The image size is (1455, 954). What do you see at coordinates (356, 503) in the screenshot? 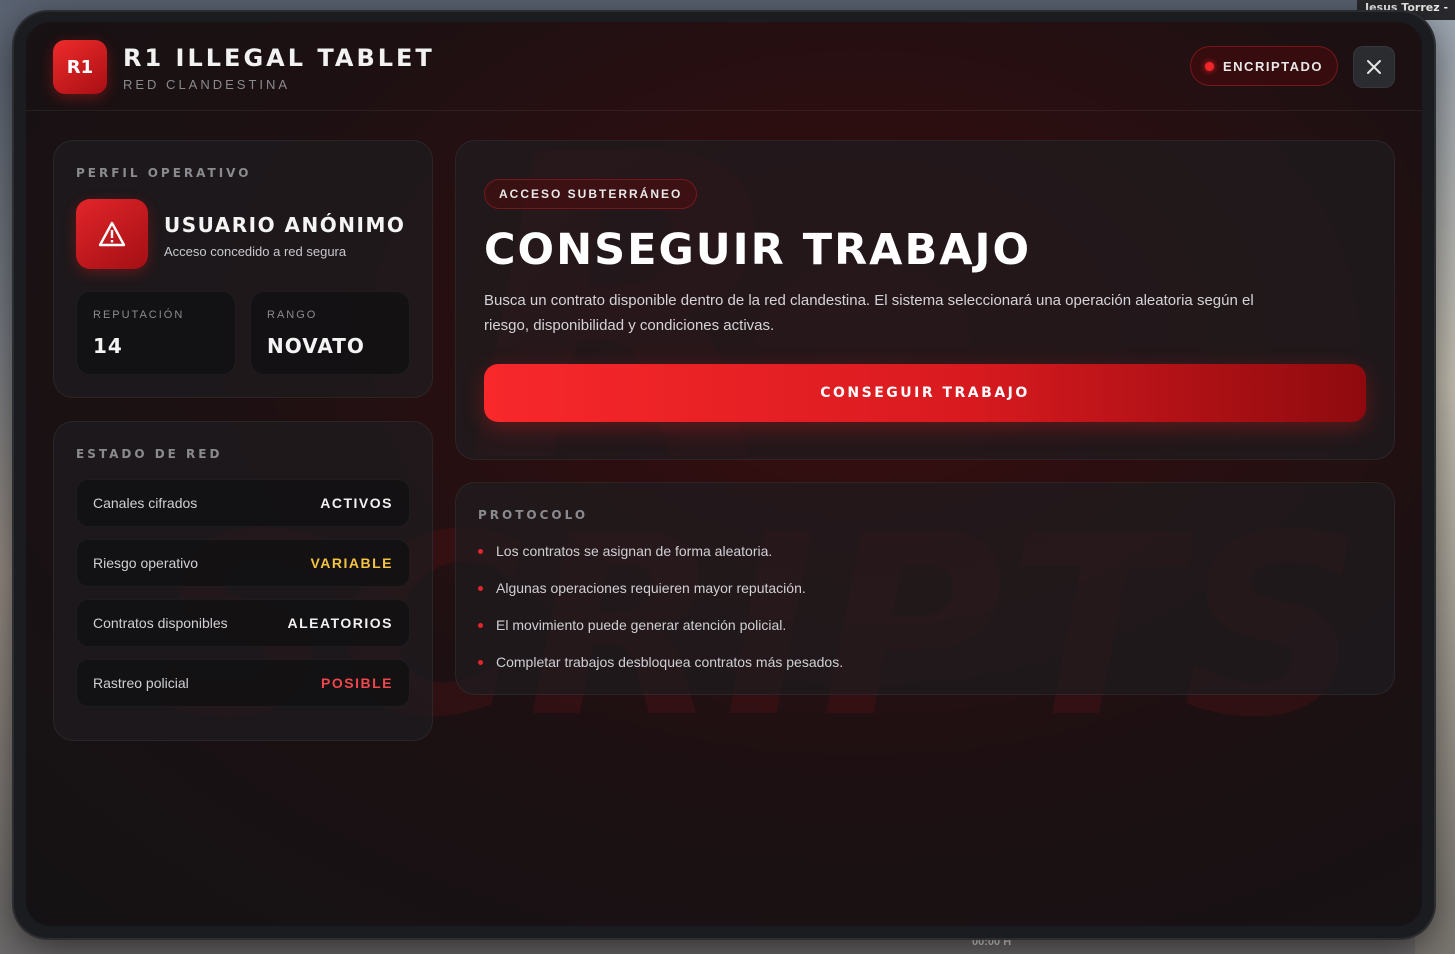
I see `network-row-value: ACTIVOS` at bounding box center [356, 503].